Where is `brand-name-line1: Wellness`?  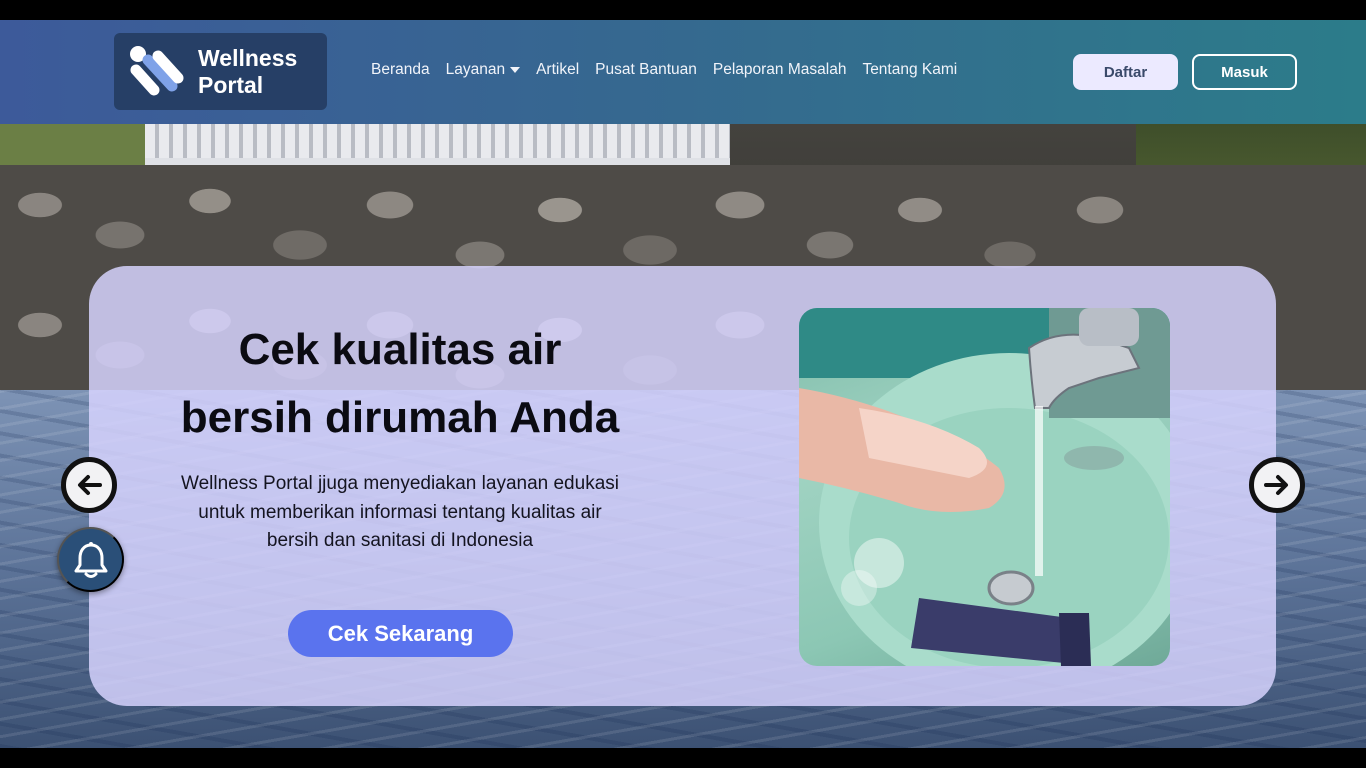
brand-name-line1: Wellness is located at coordinates (248, 58).